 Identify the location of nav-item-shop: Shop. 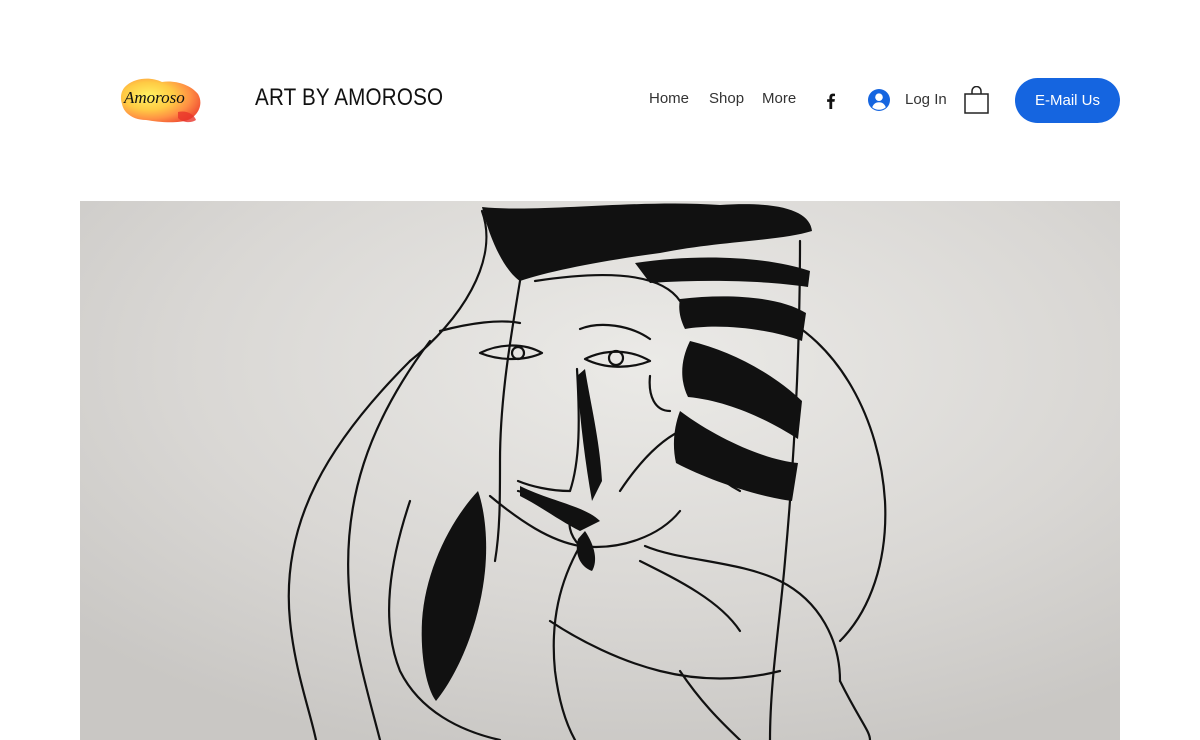
(726, 98).